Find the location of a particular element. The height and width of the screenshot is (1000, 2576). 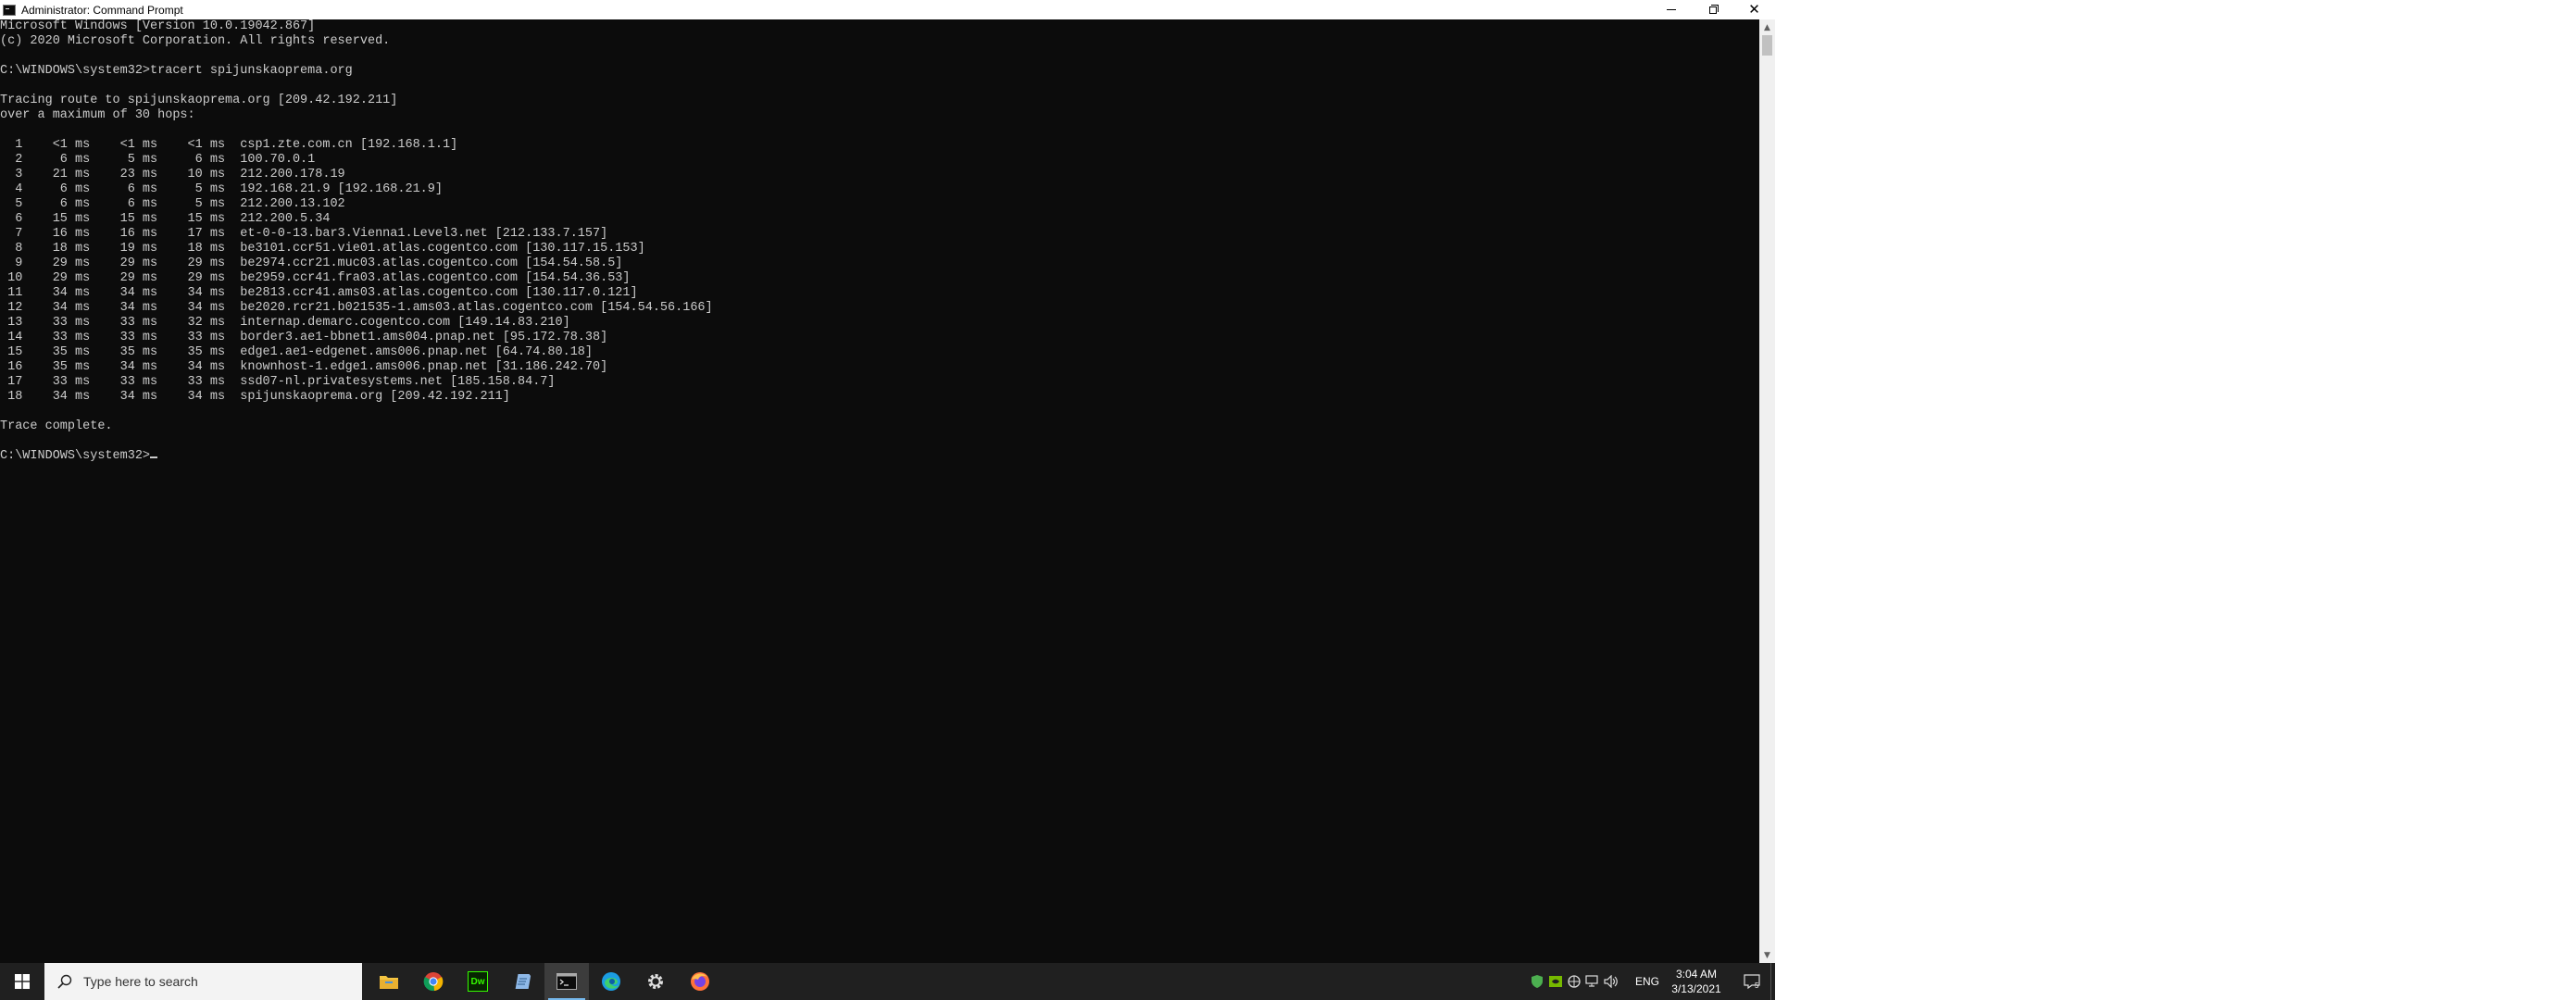

defender-tray-icon is located at coordinates (1537, 981).